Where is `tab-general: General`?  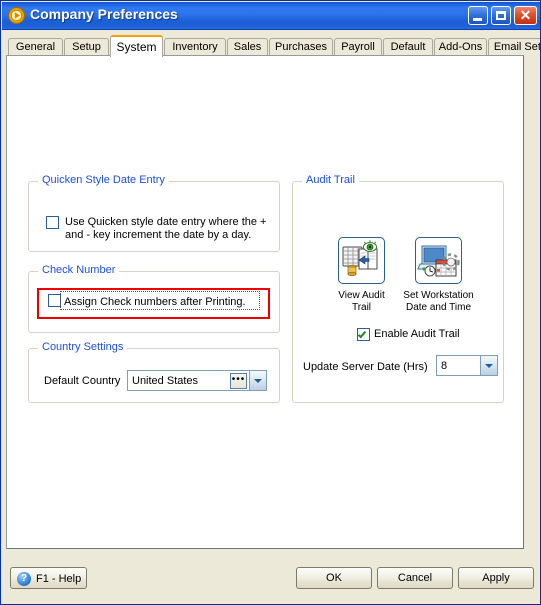
tab-general: General is located at coordinates (35, 47).